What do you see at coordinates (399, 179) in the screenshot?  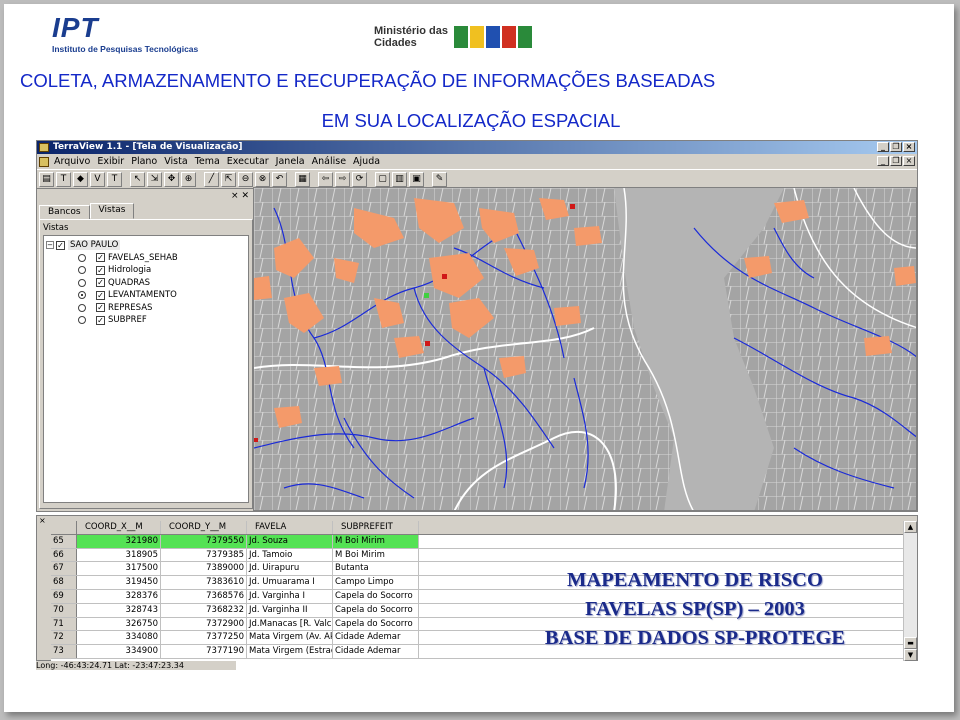 I see `grid-icon: ▥` at bounding box center [399, 179].